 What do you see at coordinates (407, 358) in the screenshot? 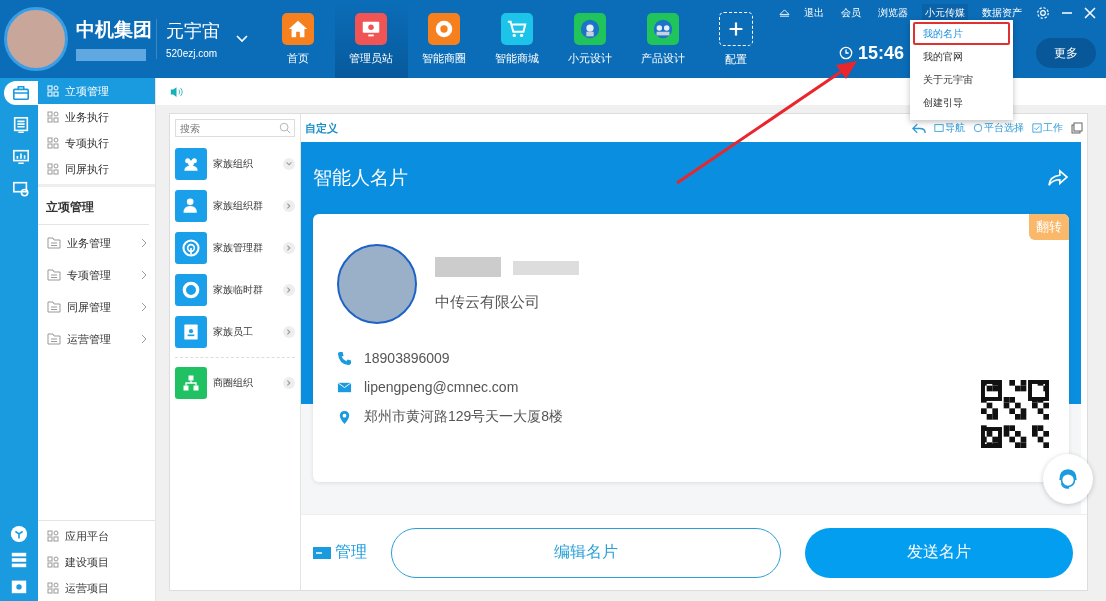
I see `contact-text: 18903896009` at bounding box center [407, 358].